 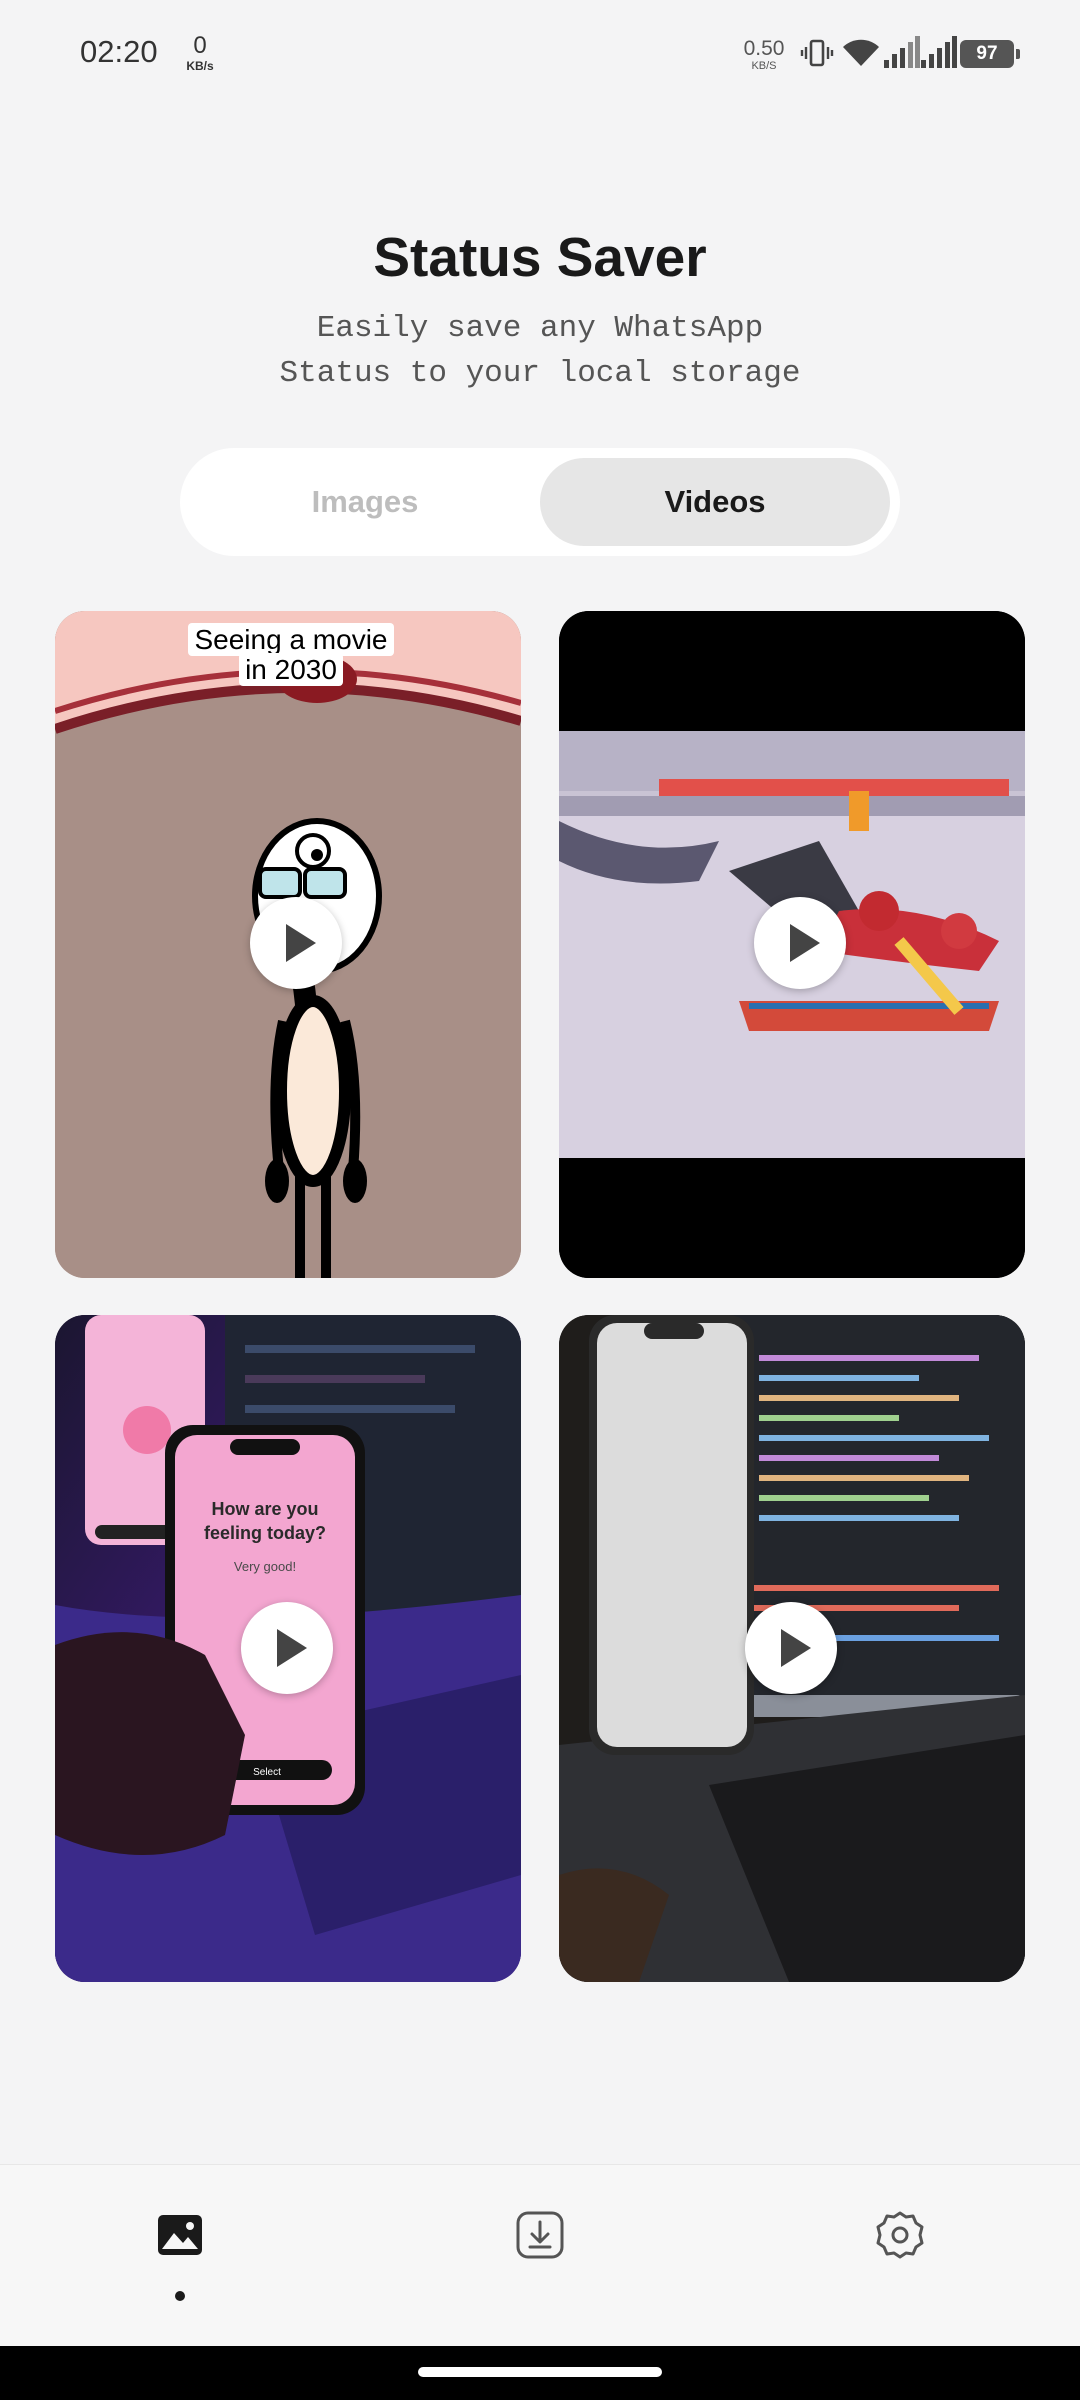 I want to click on svg-text: feeling today?, so click(x=265, y=1533).